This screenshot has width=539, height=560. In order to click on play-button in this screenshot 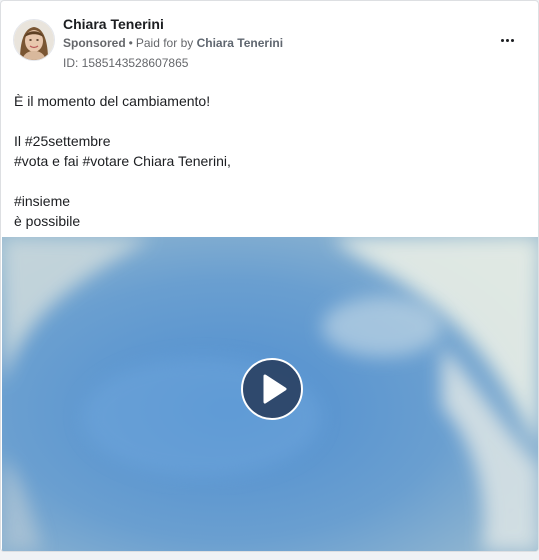, I will do `click(272, 389)`.